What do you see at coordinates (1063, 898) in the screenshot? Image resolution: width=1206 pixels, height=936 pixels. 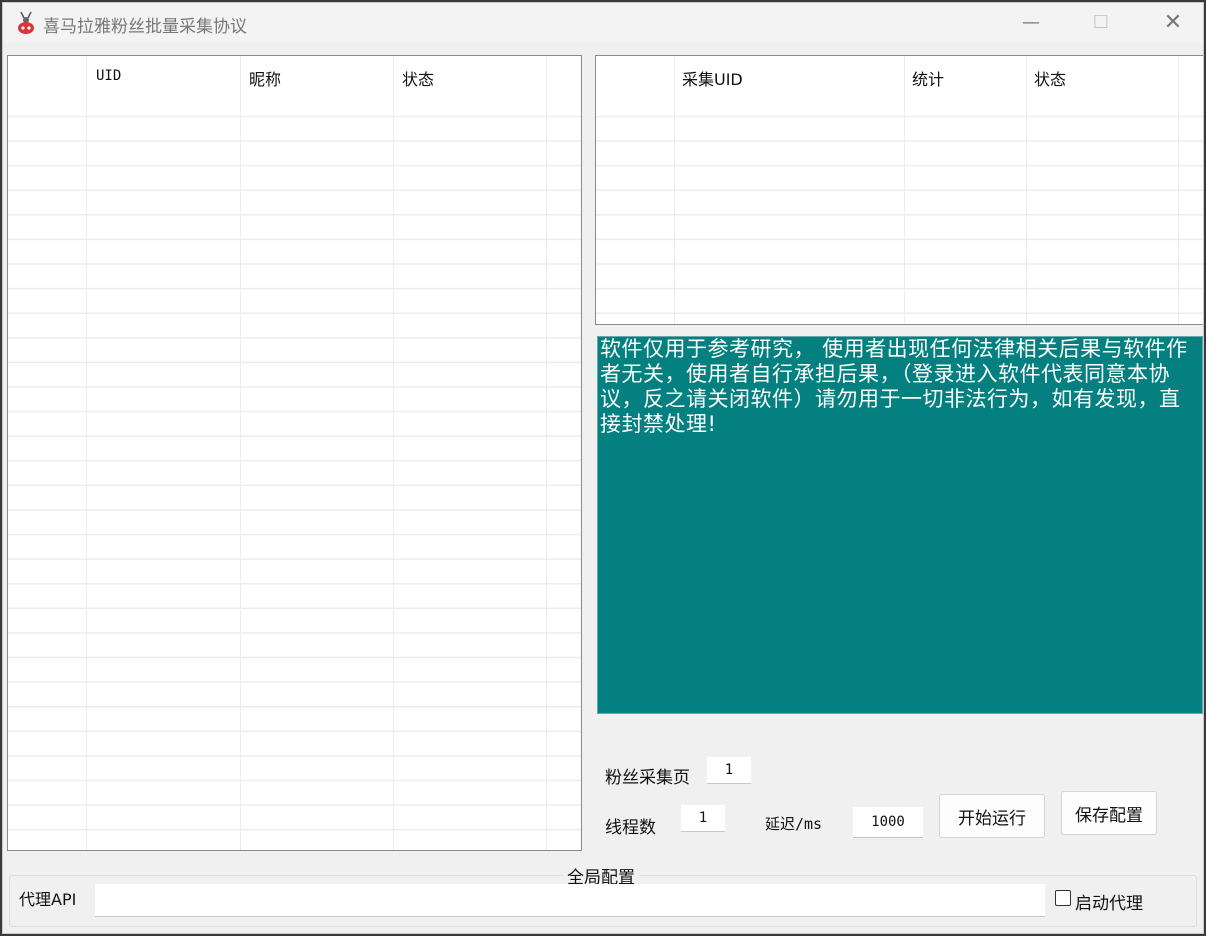 I see `enable-proxy-checkbox` at bounding box center [1063, 898].